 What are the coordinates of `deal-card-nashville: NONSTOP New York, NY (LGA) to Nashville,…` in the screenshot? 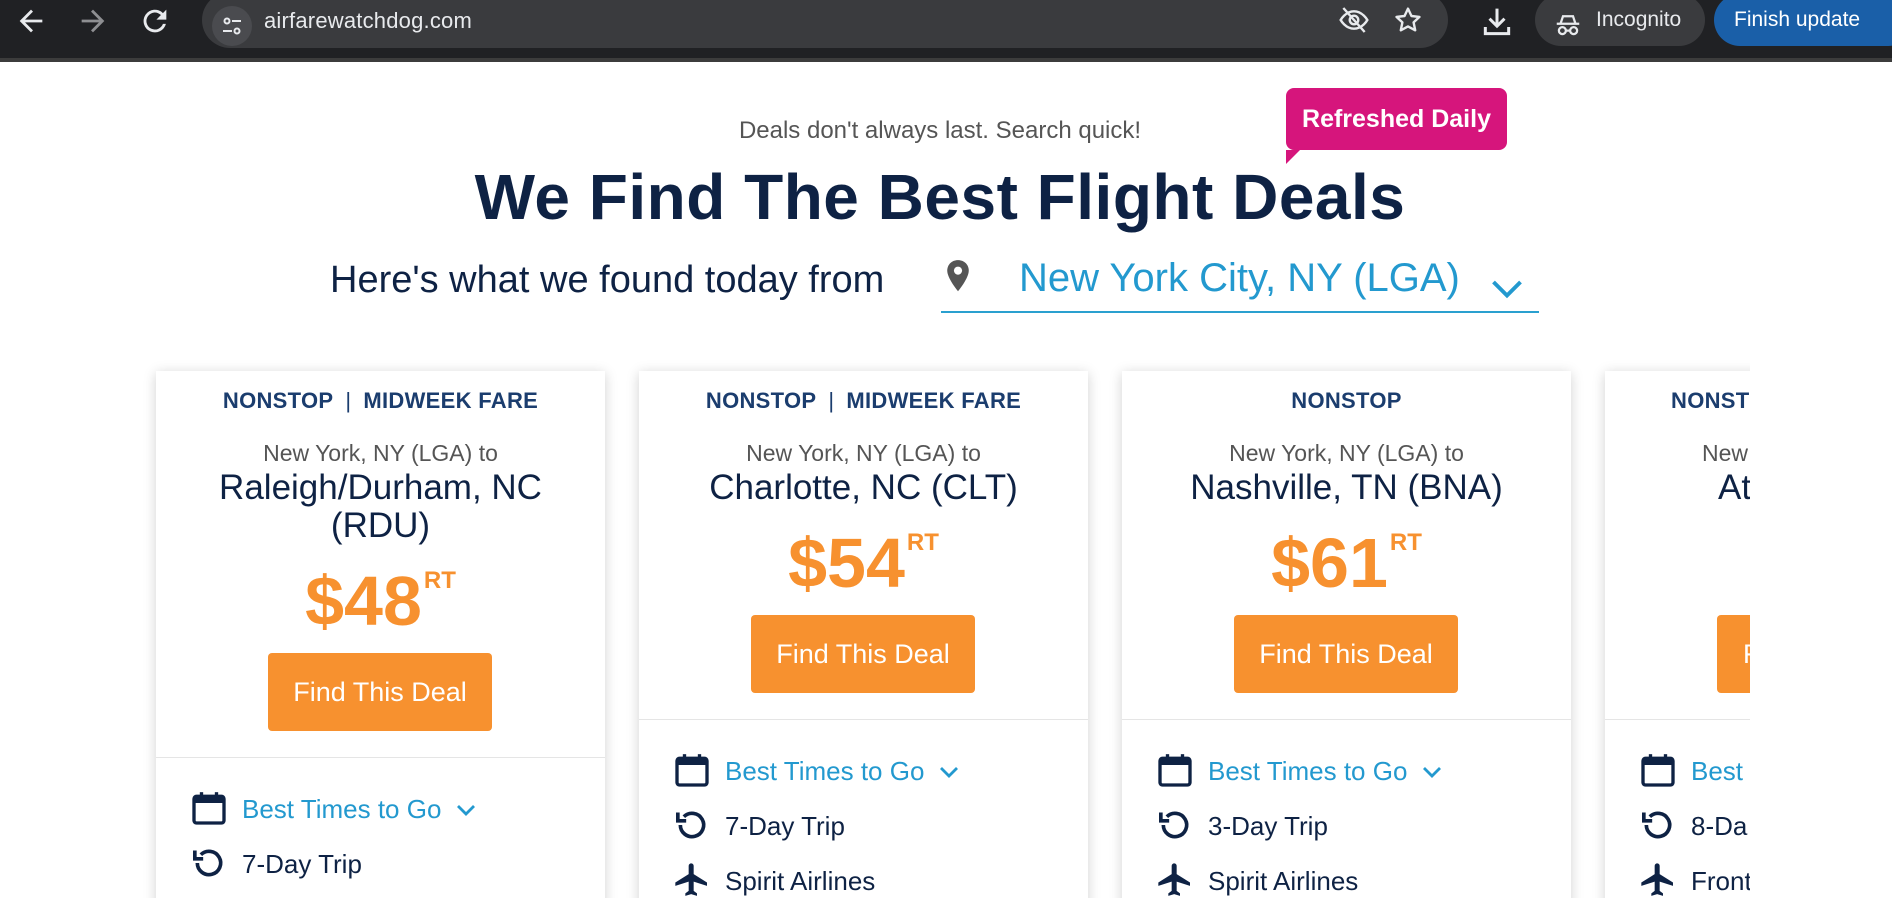 It's located at (1346, 634).